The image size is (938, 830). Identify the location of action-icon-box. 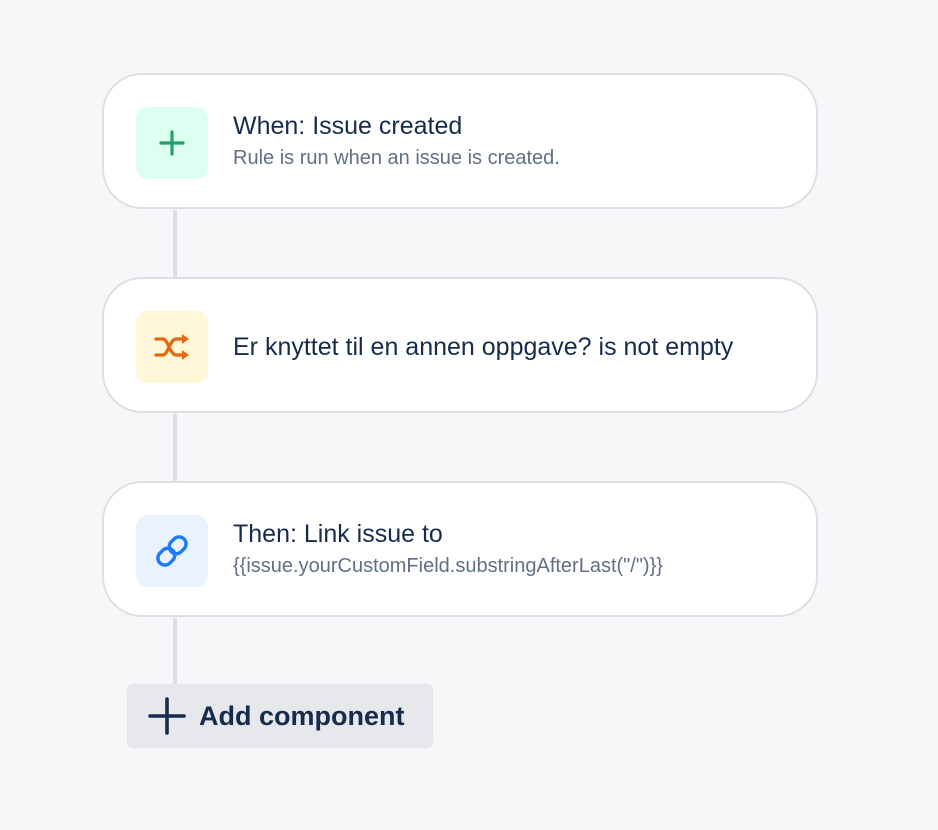
(172, 551).